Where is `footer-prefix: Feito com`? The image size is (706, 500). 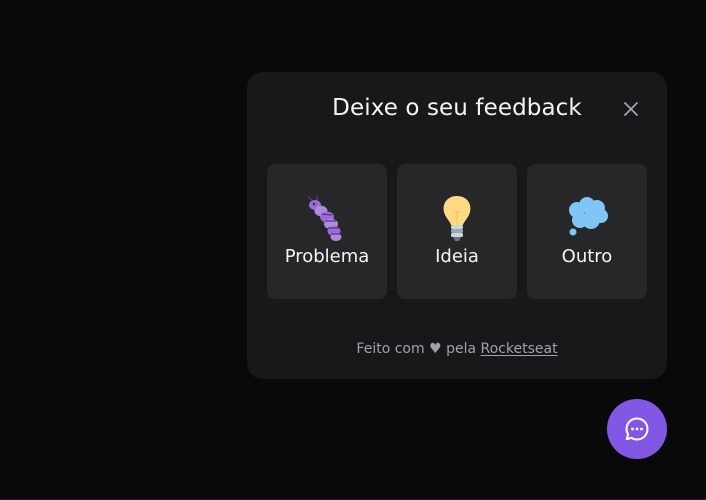
footer-prefix: Feito com is located at coordinates (390, 349).